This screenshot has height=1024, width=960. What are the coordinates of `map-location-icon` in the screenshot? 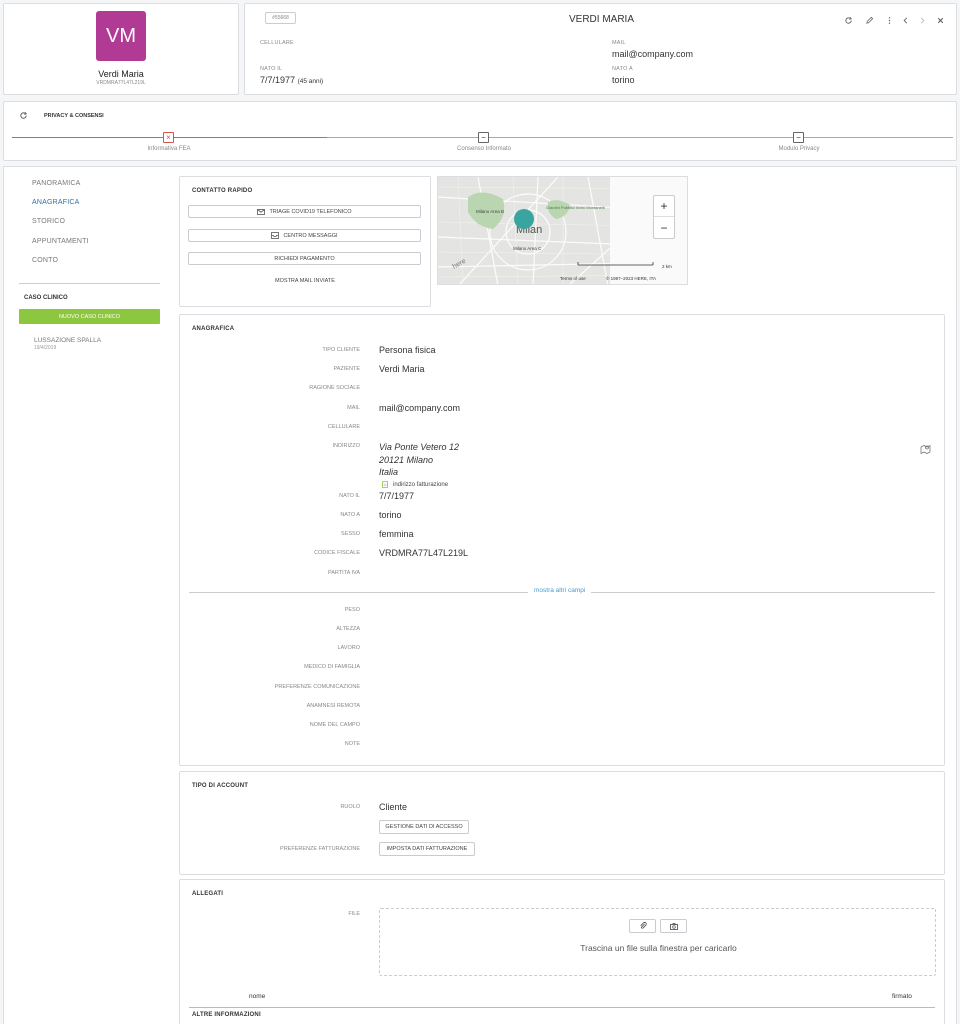 It's located at (926, 449).